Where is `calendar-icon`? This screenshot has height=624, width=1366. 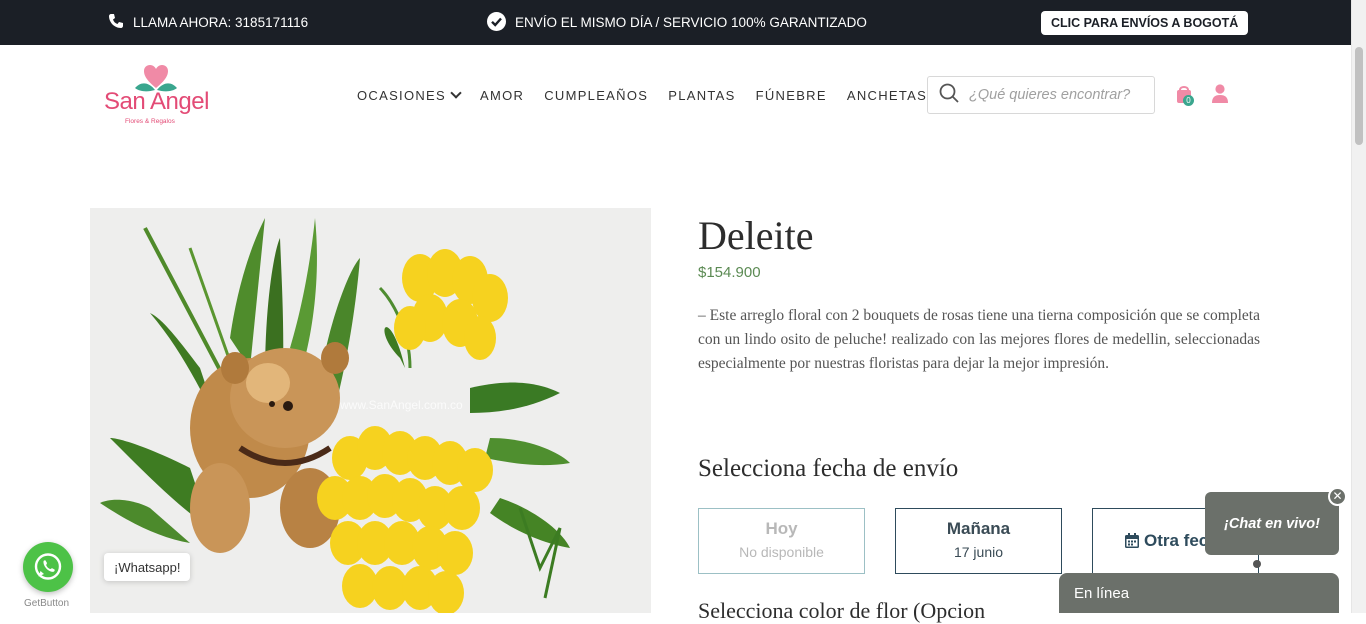 calendar-icon is located at coordinates (1132, 543).